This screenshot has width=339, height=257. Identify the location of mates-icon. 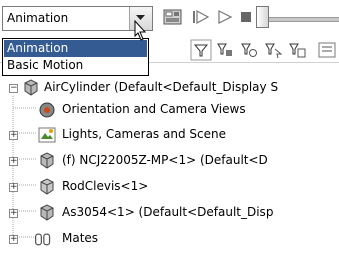
(43, 239).